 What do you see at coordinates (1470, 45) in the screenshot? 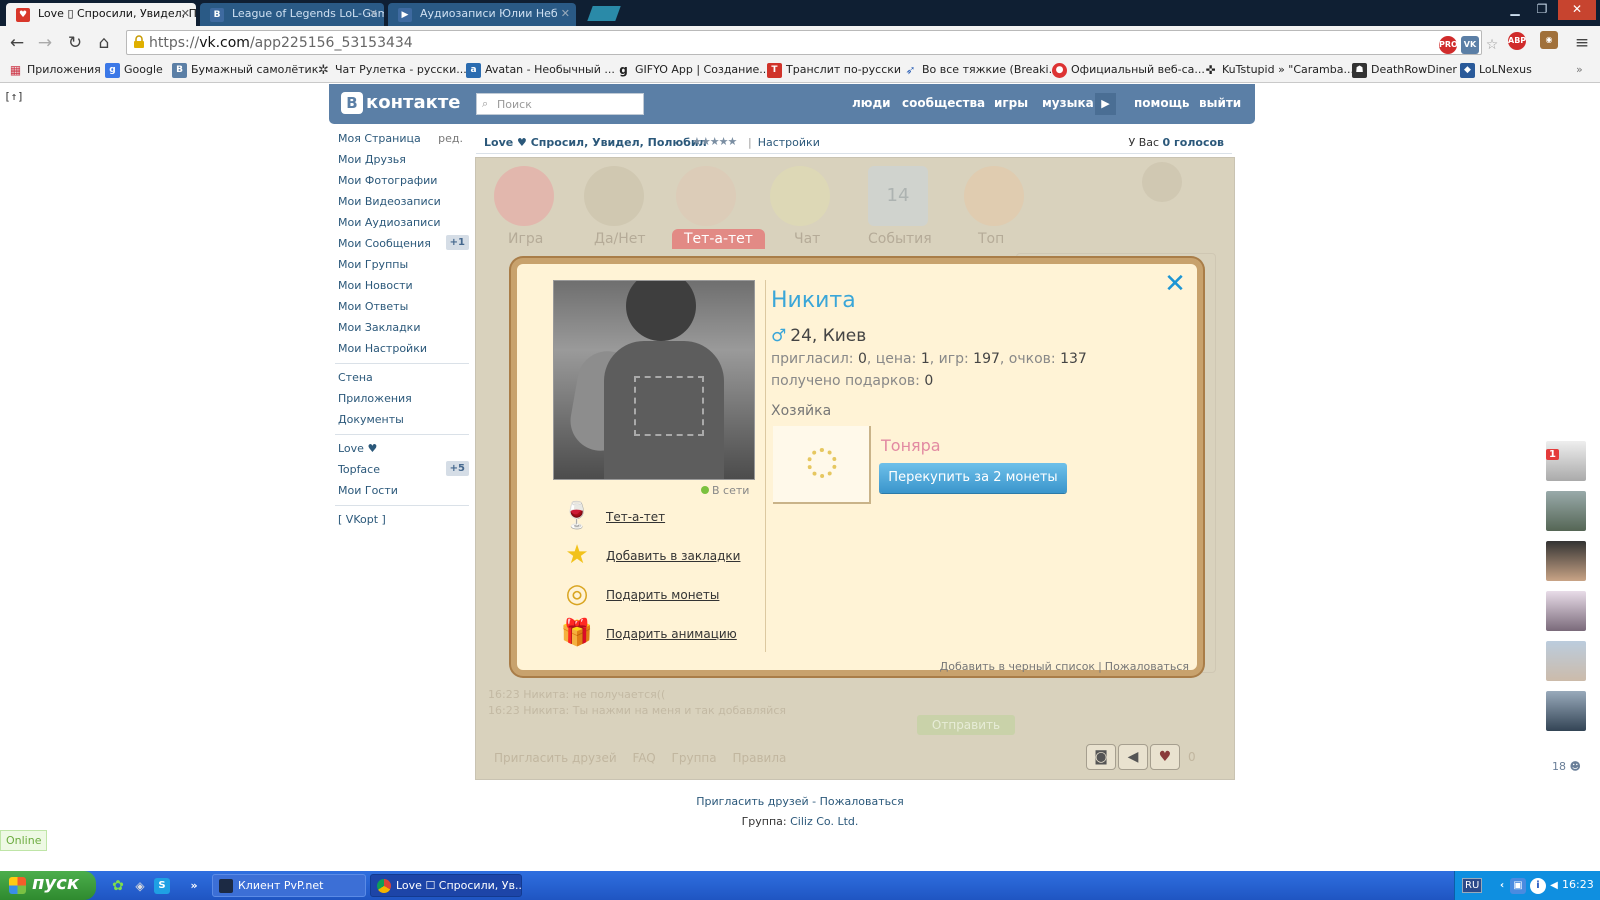
I see `vk-extension-icon: VK` at bounding box center [1470, 45].